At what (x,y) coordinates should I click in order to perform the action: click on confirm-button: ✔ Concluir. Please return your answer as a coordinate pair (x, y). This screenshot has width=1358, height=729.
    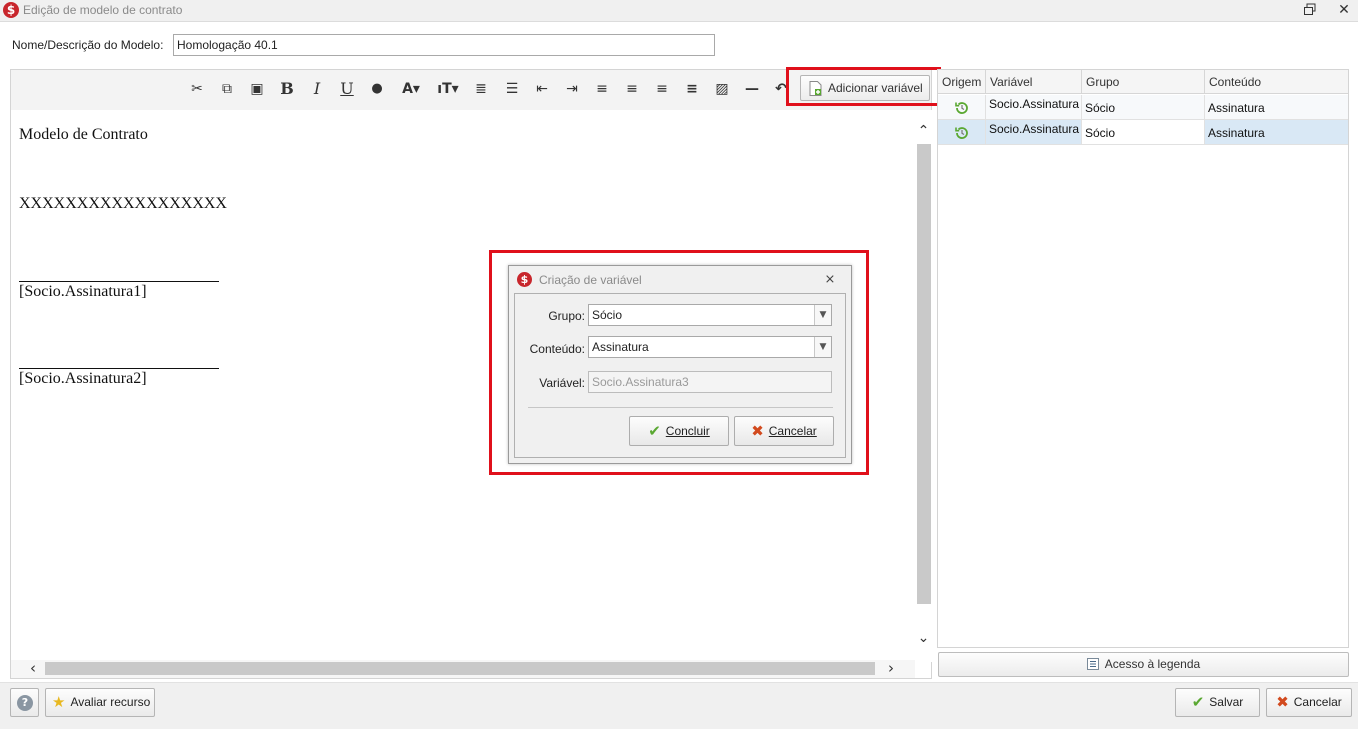
    Looking at the image, I should click on (679, 431).